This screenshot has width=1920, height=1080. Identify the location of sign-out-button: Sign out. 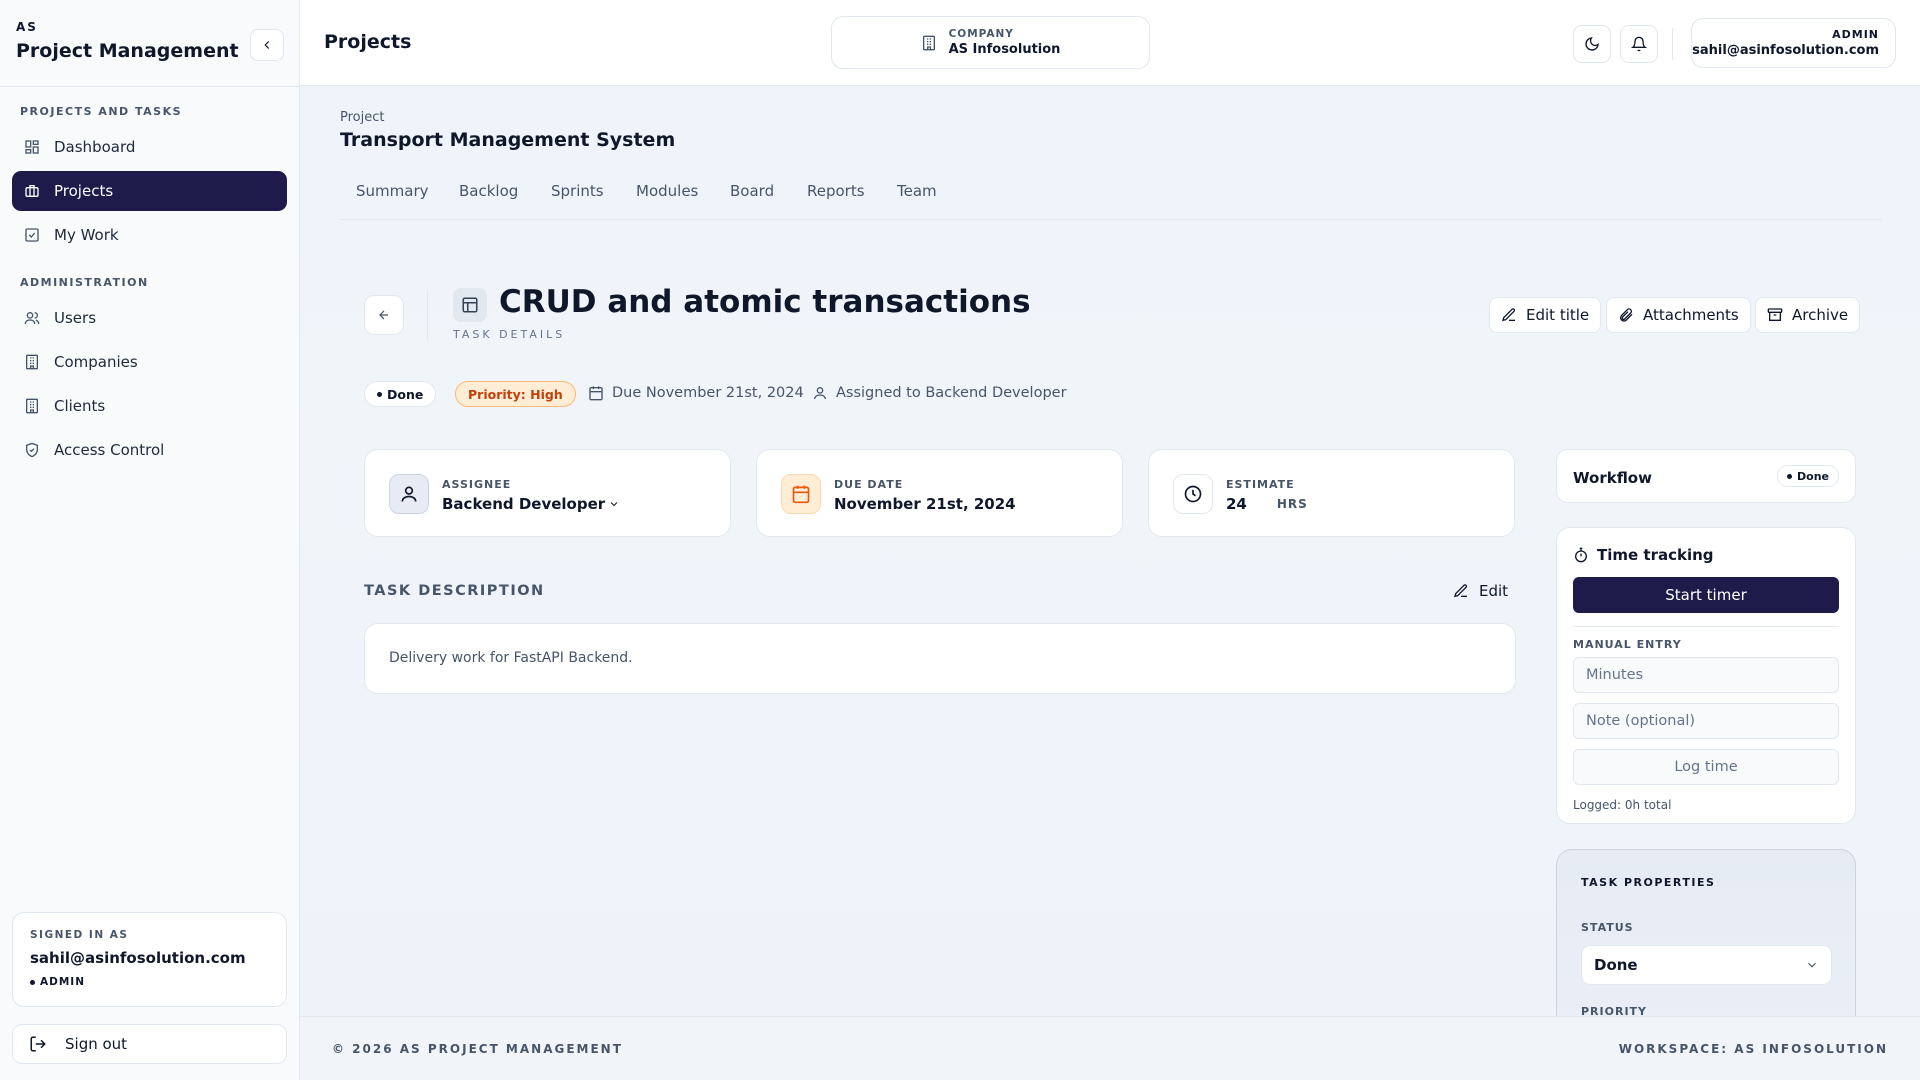
(149, 1044).